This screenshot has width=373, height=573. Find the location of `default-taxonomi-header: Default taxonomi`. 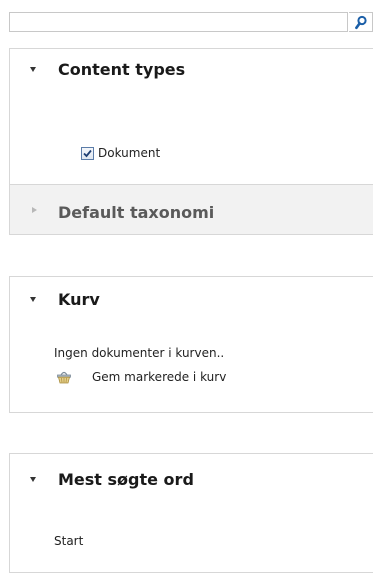

default-taxonomi-header: Default taxonomi is located at coordinates (191, 209).